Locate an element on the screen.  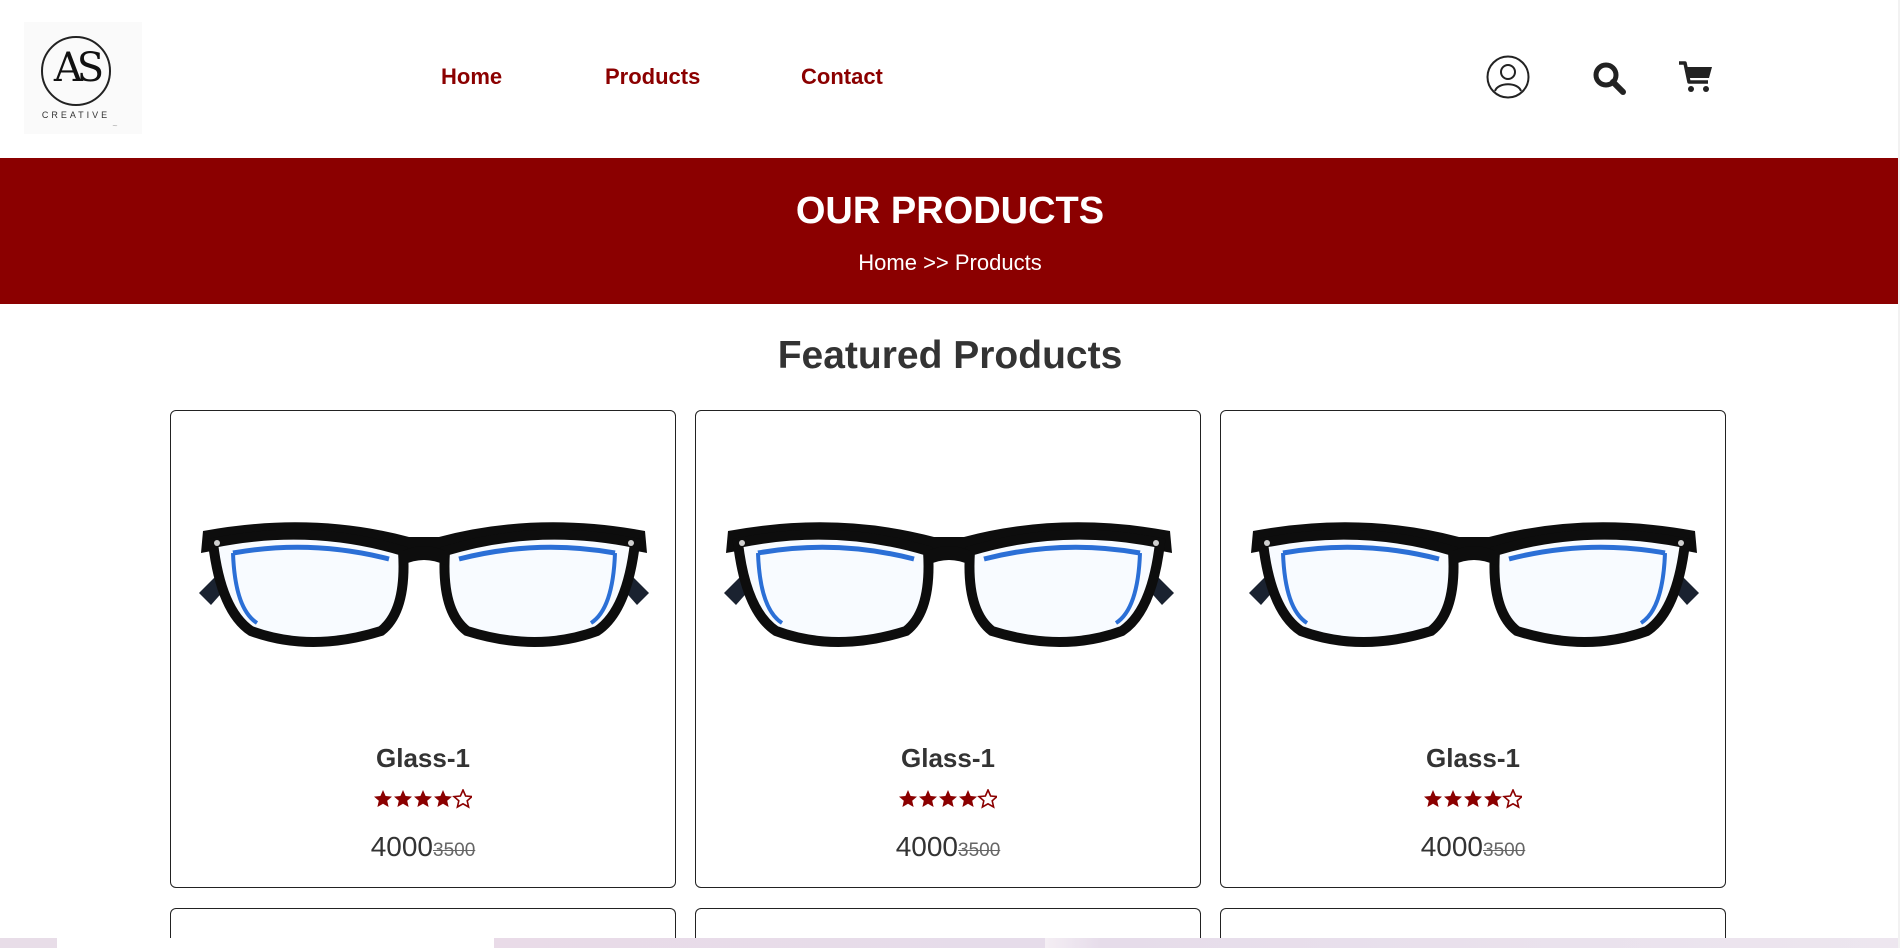
bottom-edge is located at coordinates (950, 943).